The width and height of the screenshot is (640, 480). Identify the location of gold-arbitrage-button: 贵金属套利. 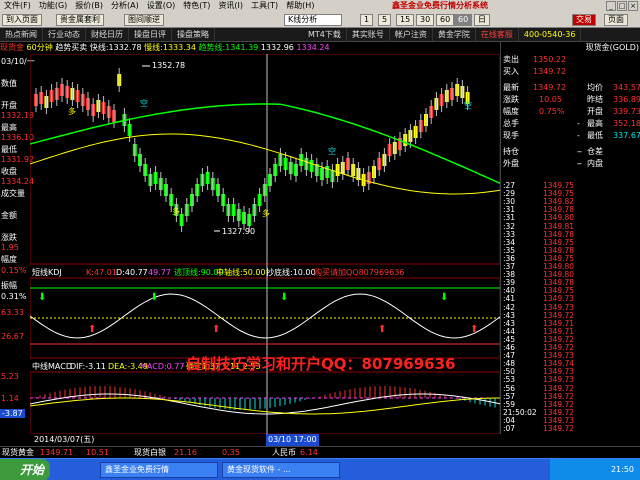
(80, 20).